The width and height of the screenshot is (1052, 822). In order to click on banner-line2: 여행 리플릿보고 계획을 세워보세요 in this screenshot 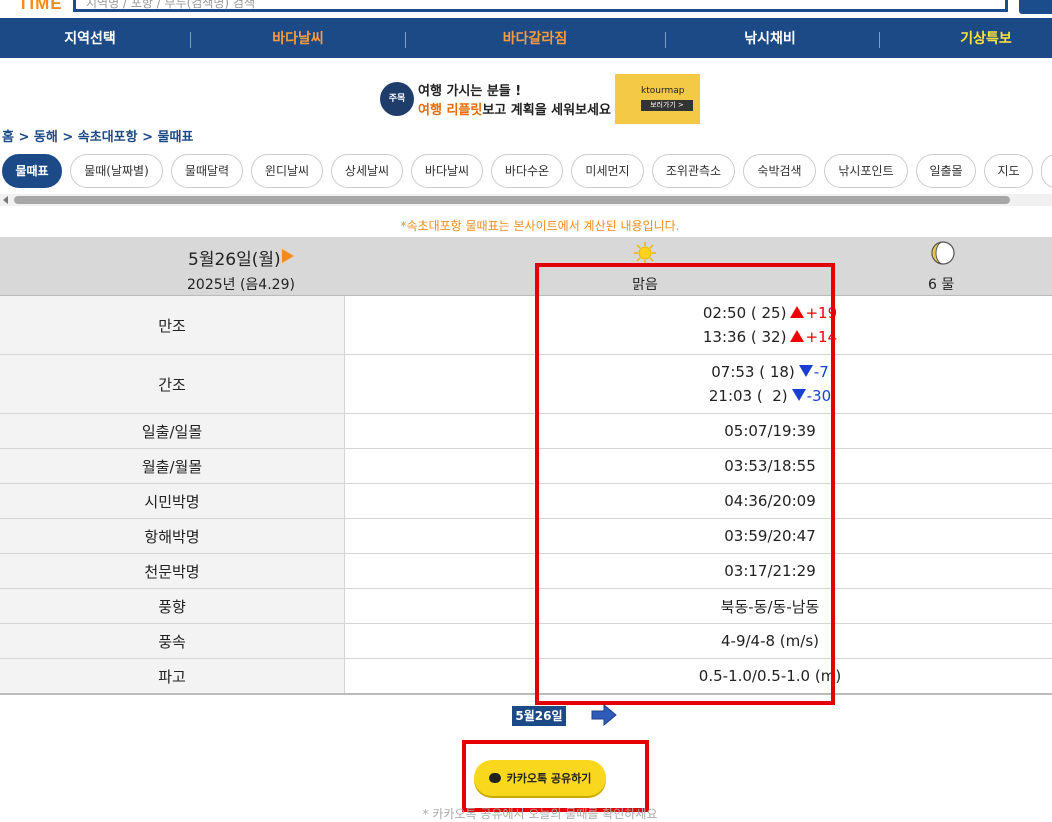, I will do `click(514, 108)`.